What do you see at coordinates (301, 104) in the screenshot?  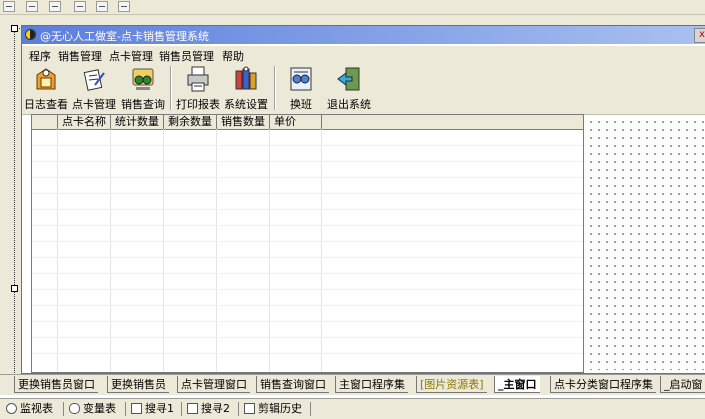 I see `shift-change-label: 换班` at bounding box center [301, 104].